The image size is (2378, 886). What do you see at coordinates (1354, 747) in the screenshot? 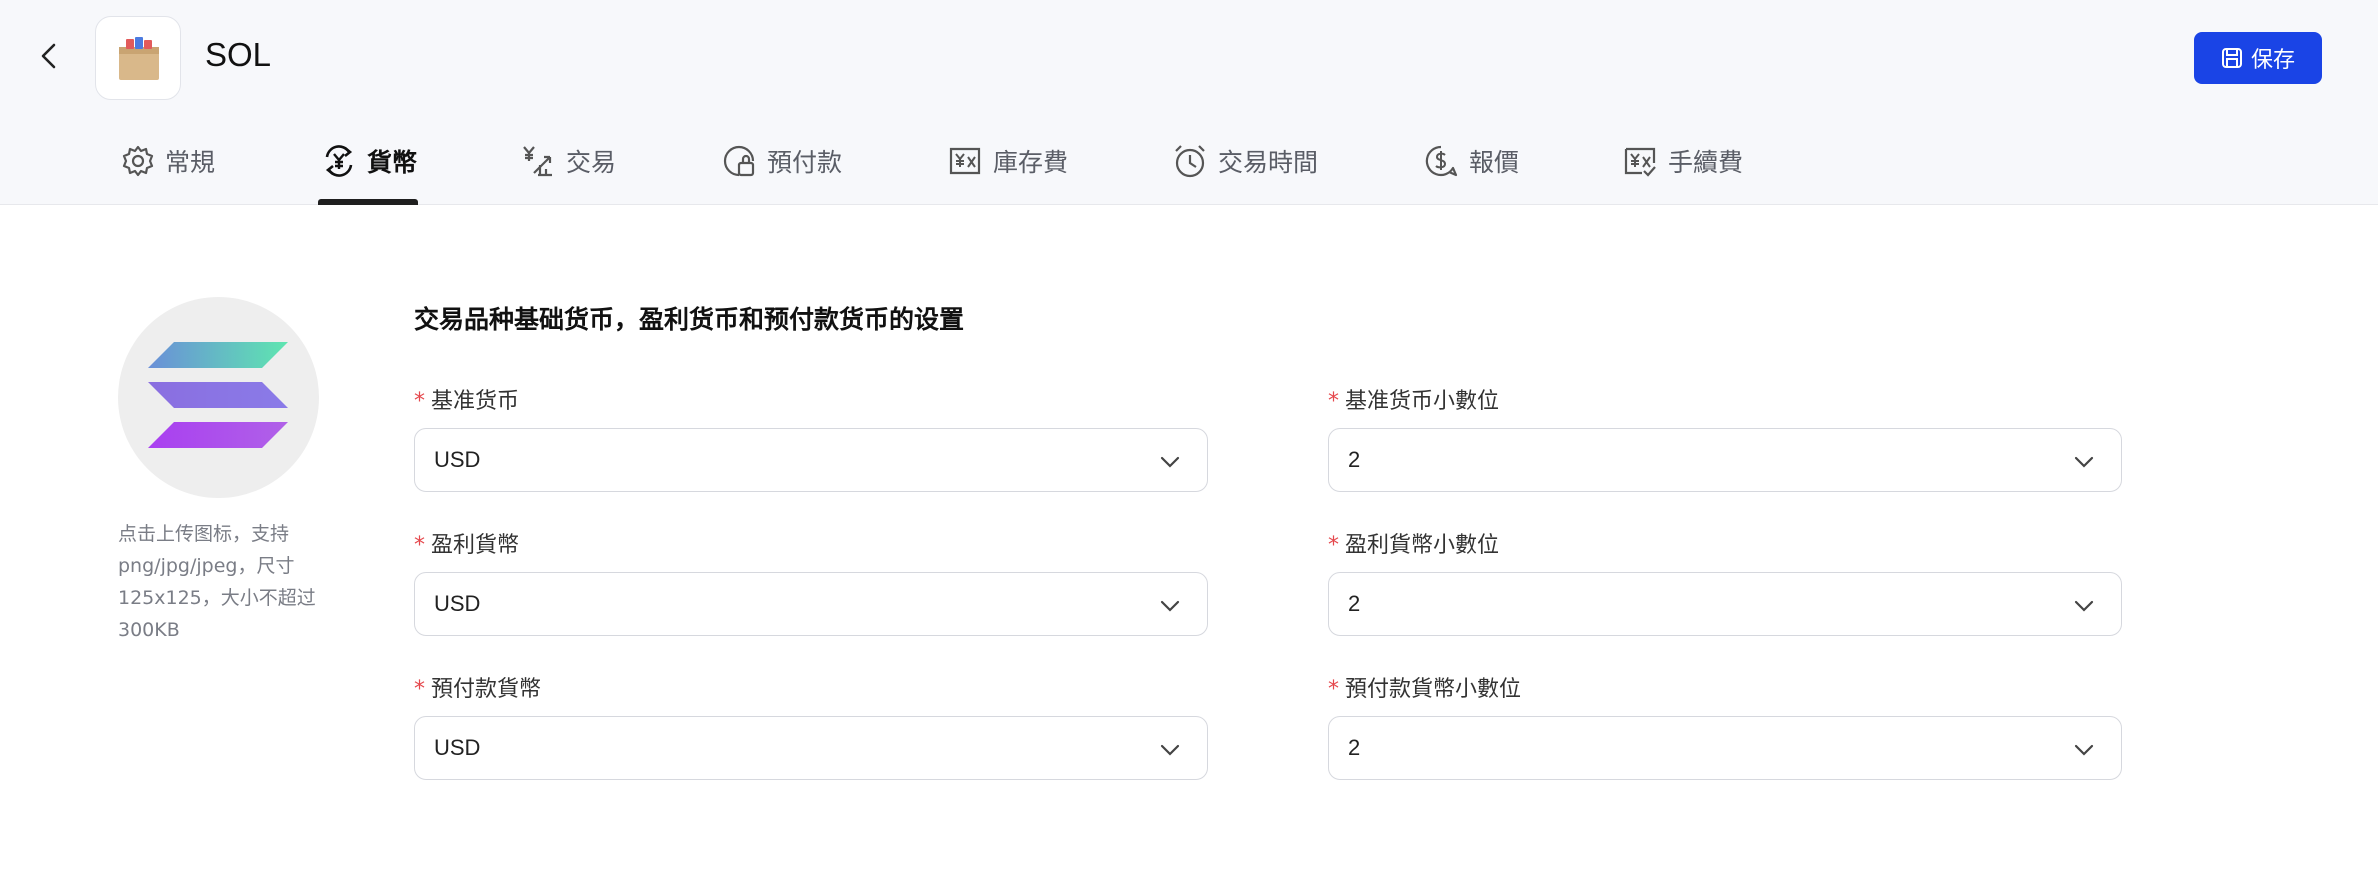
I see `margin-currency-decimals-value: 2` at bounding box center [1354, 747].